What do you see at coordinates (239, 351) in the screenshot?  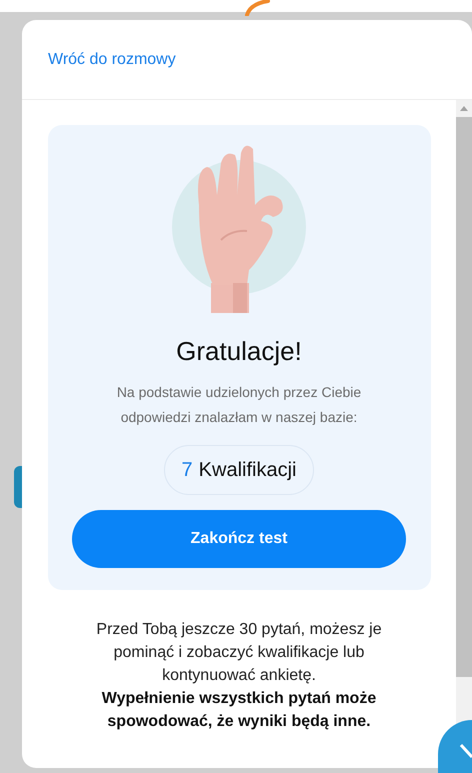 I see `congrats-title: Gratulacje!` at bounding box center [239, 351].